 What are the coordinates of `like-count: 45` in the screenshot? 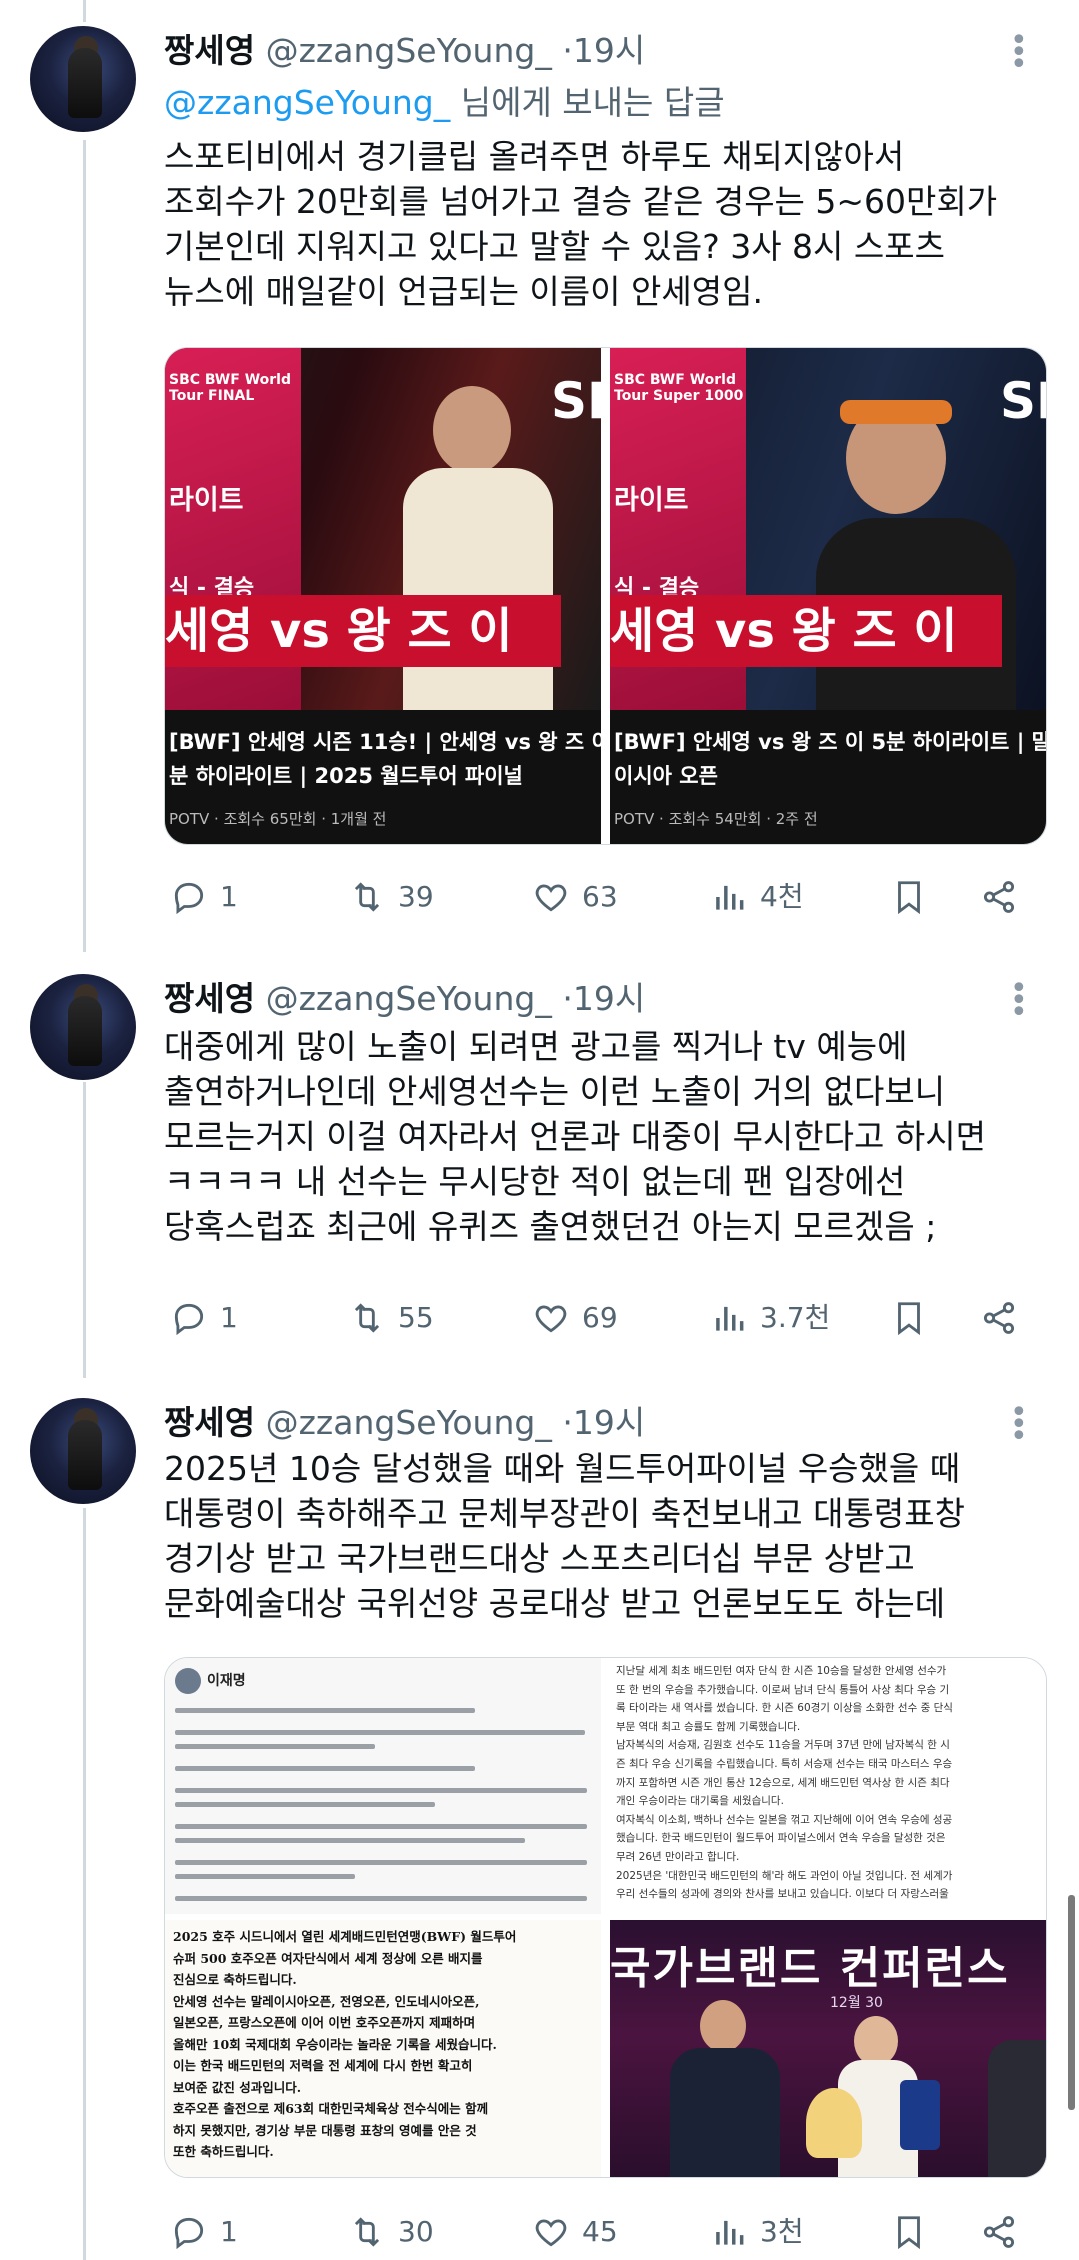 It's located at (600, 2231).